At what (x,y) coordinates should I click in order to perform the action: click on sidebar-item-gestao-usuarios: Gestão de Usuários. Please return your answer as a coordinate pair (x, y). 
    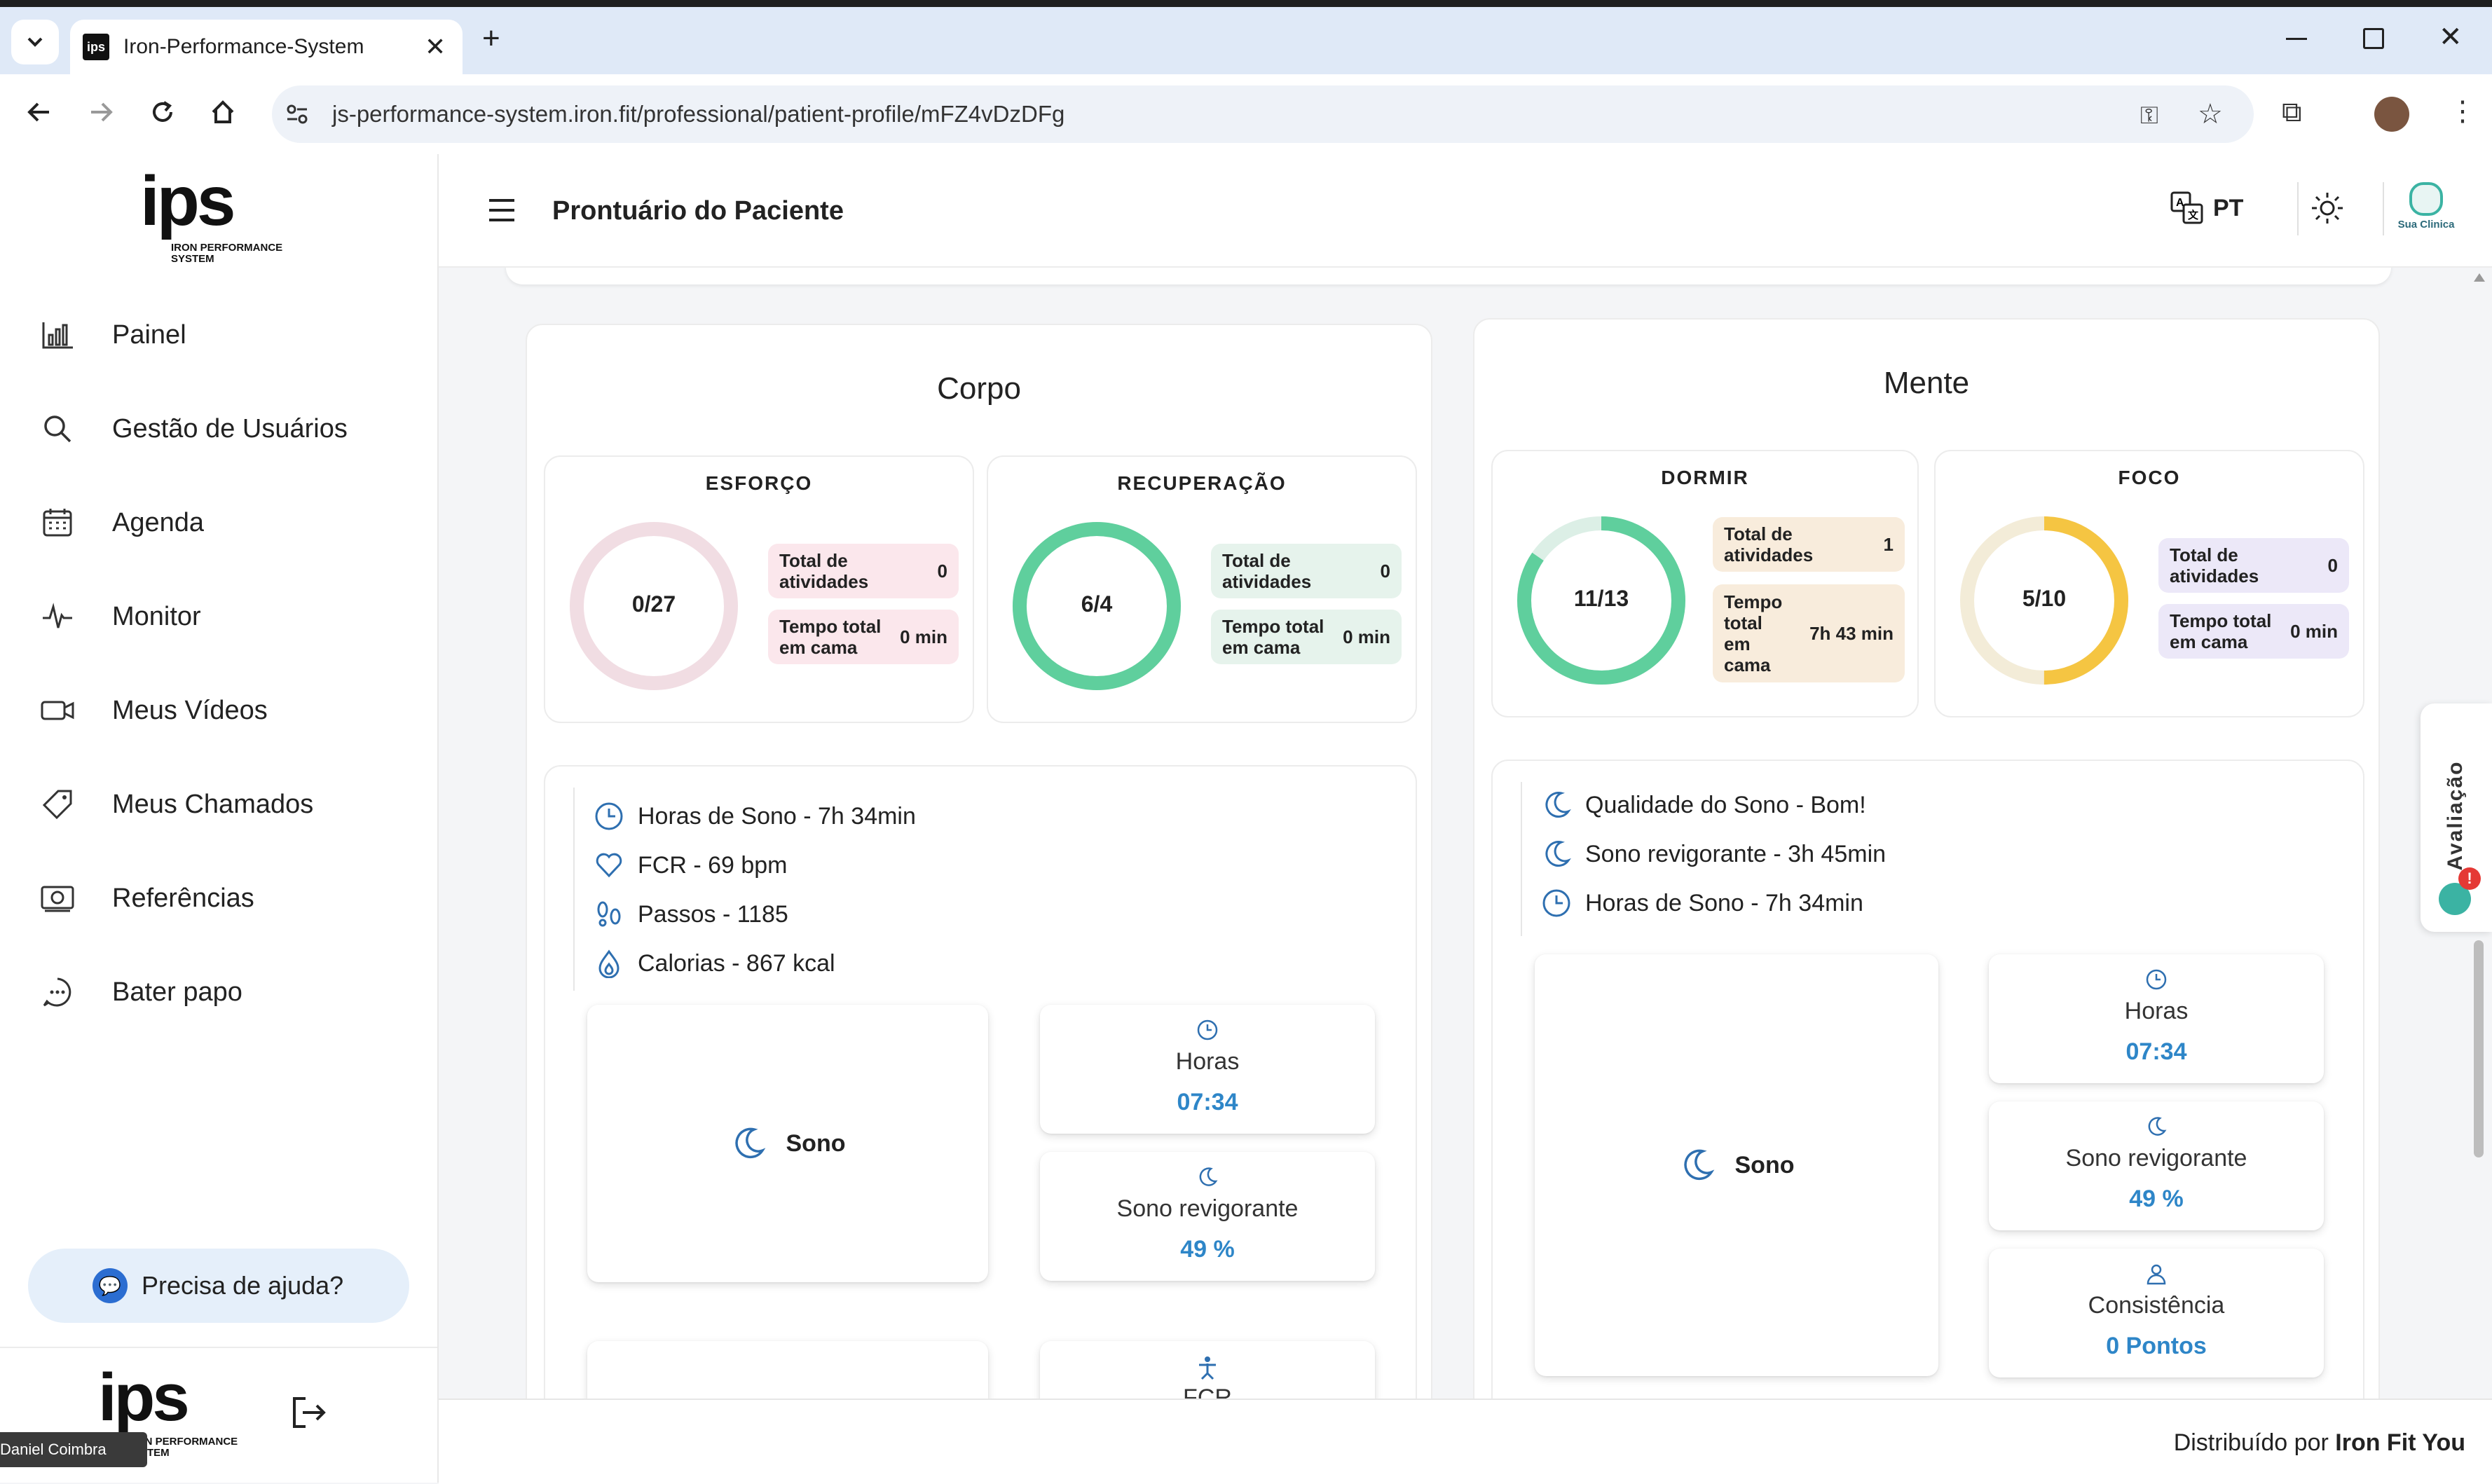
    Looking at the image, I should click on (193, 429).